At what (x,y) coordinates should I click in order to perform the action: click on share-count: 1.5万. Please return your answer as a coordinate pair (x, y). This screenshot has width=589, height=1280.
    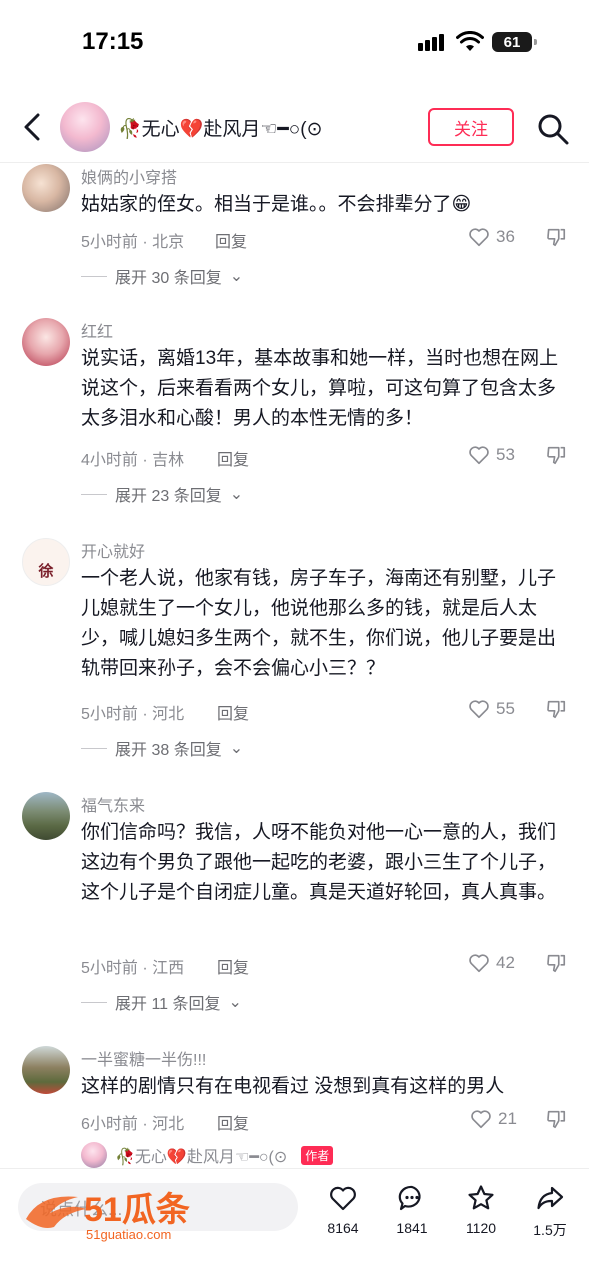
    Looking at the image, I should click on (550, 1230).